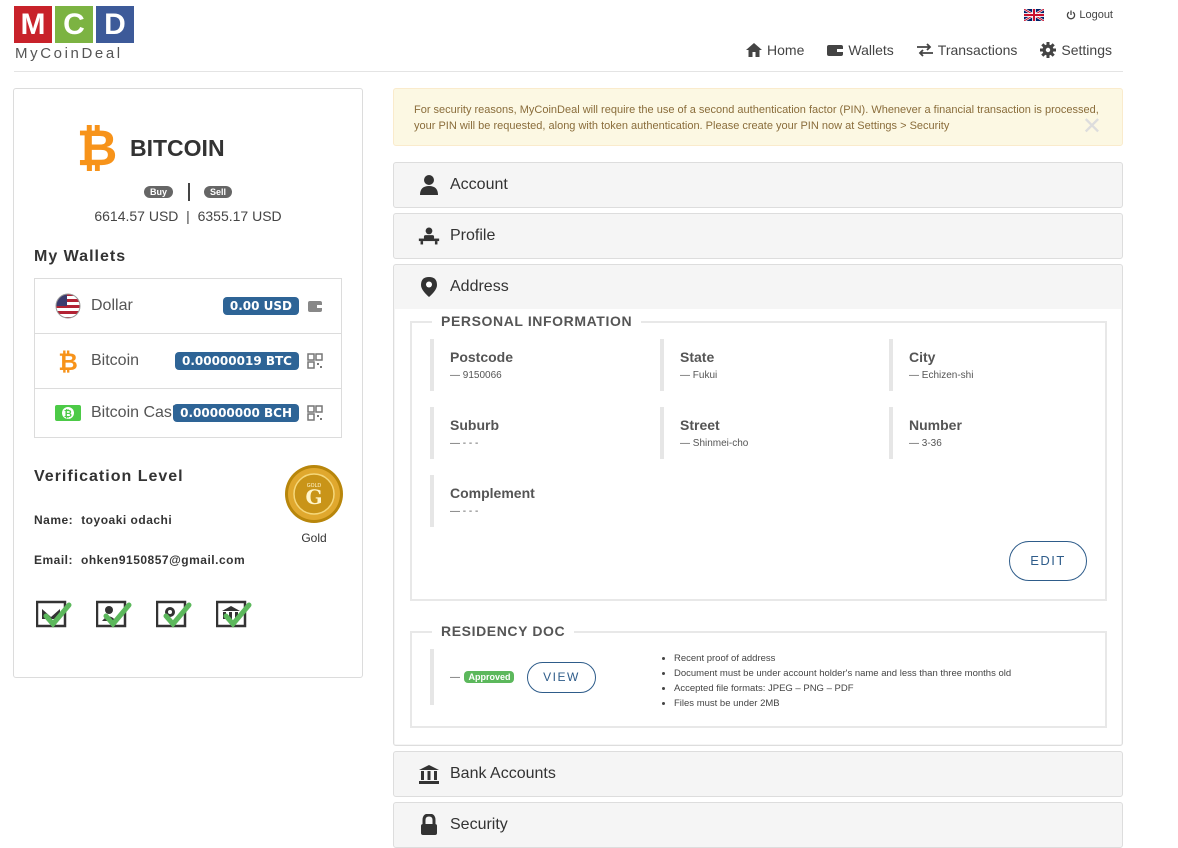 This screenshot has width=1178, height=848. I want to click on coin-header: ₿ BITCOIN, so click(151, 148).